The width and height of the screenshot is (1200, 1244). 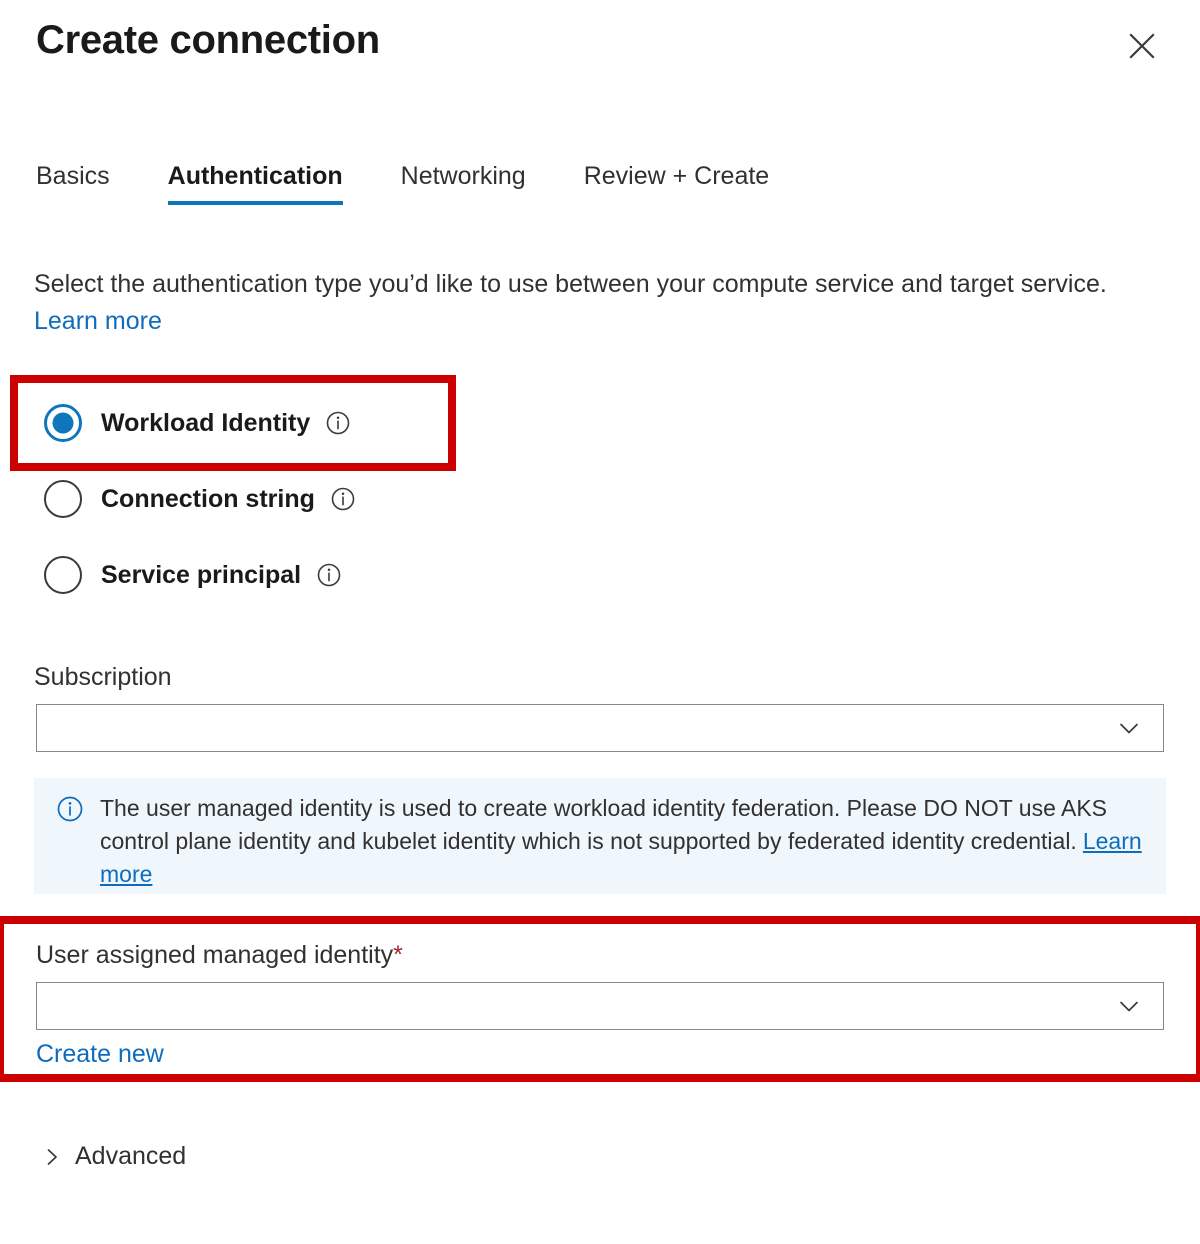 I want to click on radio-label-connection-string: Connection string, so click(x=208, y=498).